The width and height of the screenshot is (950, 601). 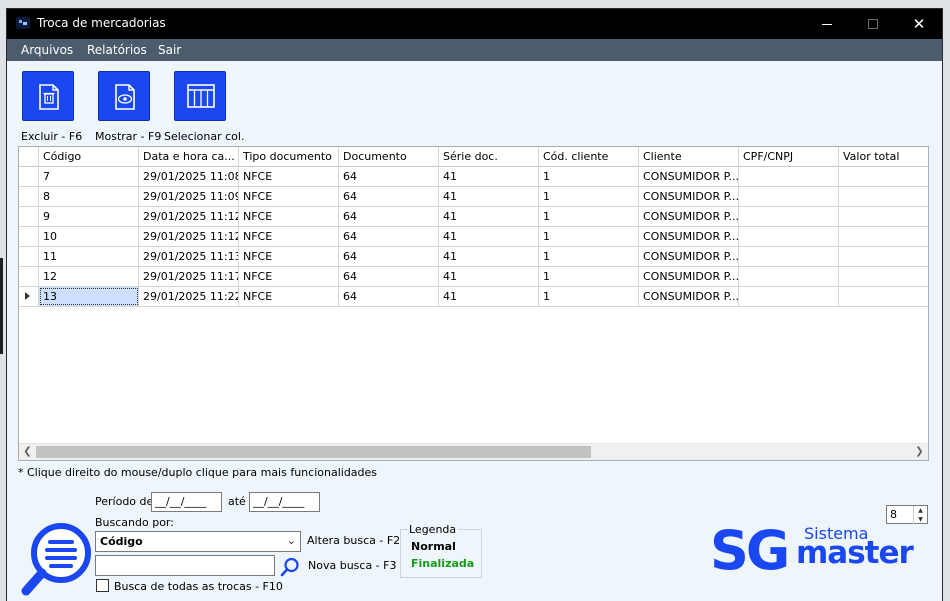 I want to click on column-header-cod-cliente: Cód. cliente, so click(x=589, y=157).